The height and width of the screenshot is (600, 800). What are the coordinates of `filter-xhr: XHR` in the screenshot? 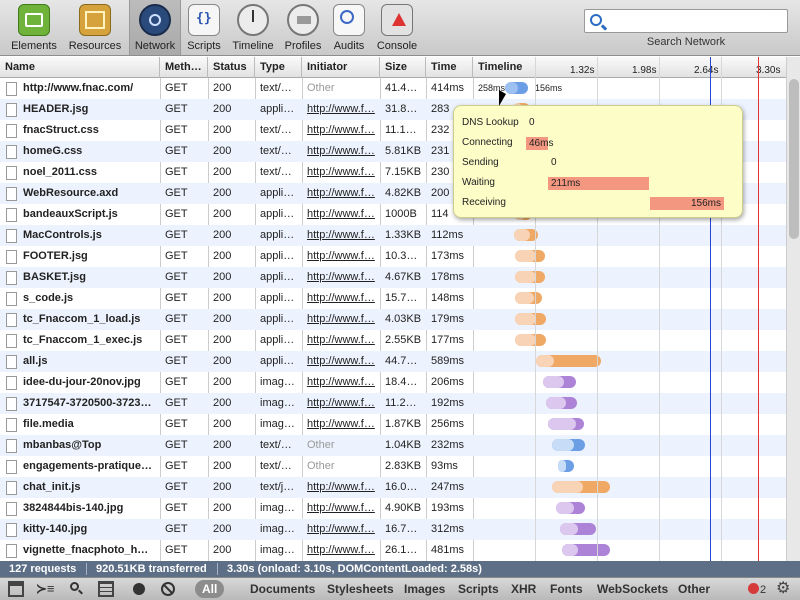 It's located at (523, 589).